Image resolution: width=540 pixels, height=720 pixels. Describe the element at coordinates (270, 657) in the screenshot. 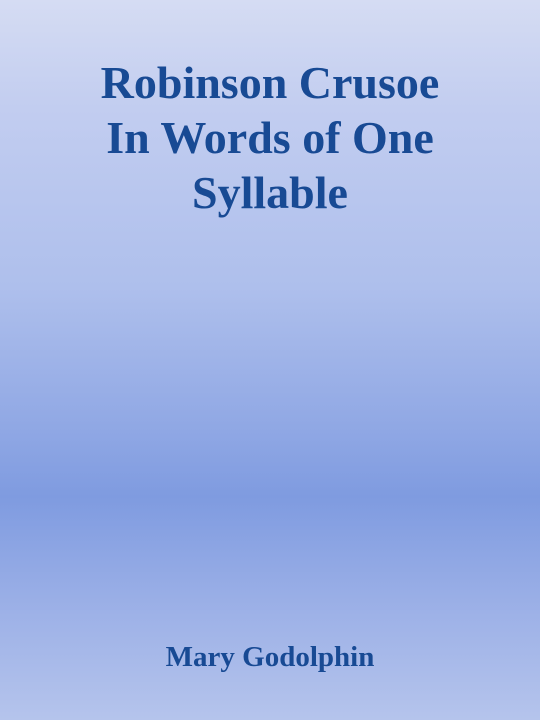

I see `book-author: Mary Godolphin` at that location.